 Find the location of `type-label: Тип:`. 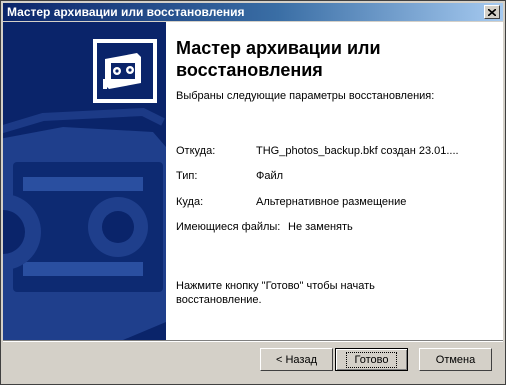

type-label: Тип: is located at coordinates (187, 176).